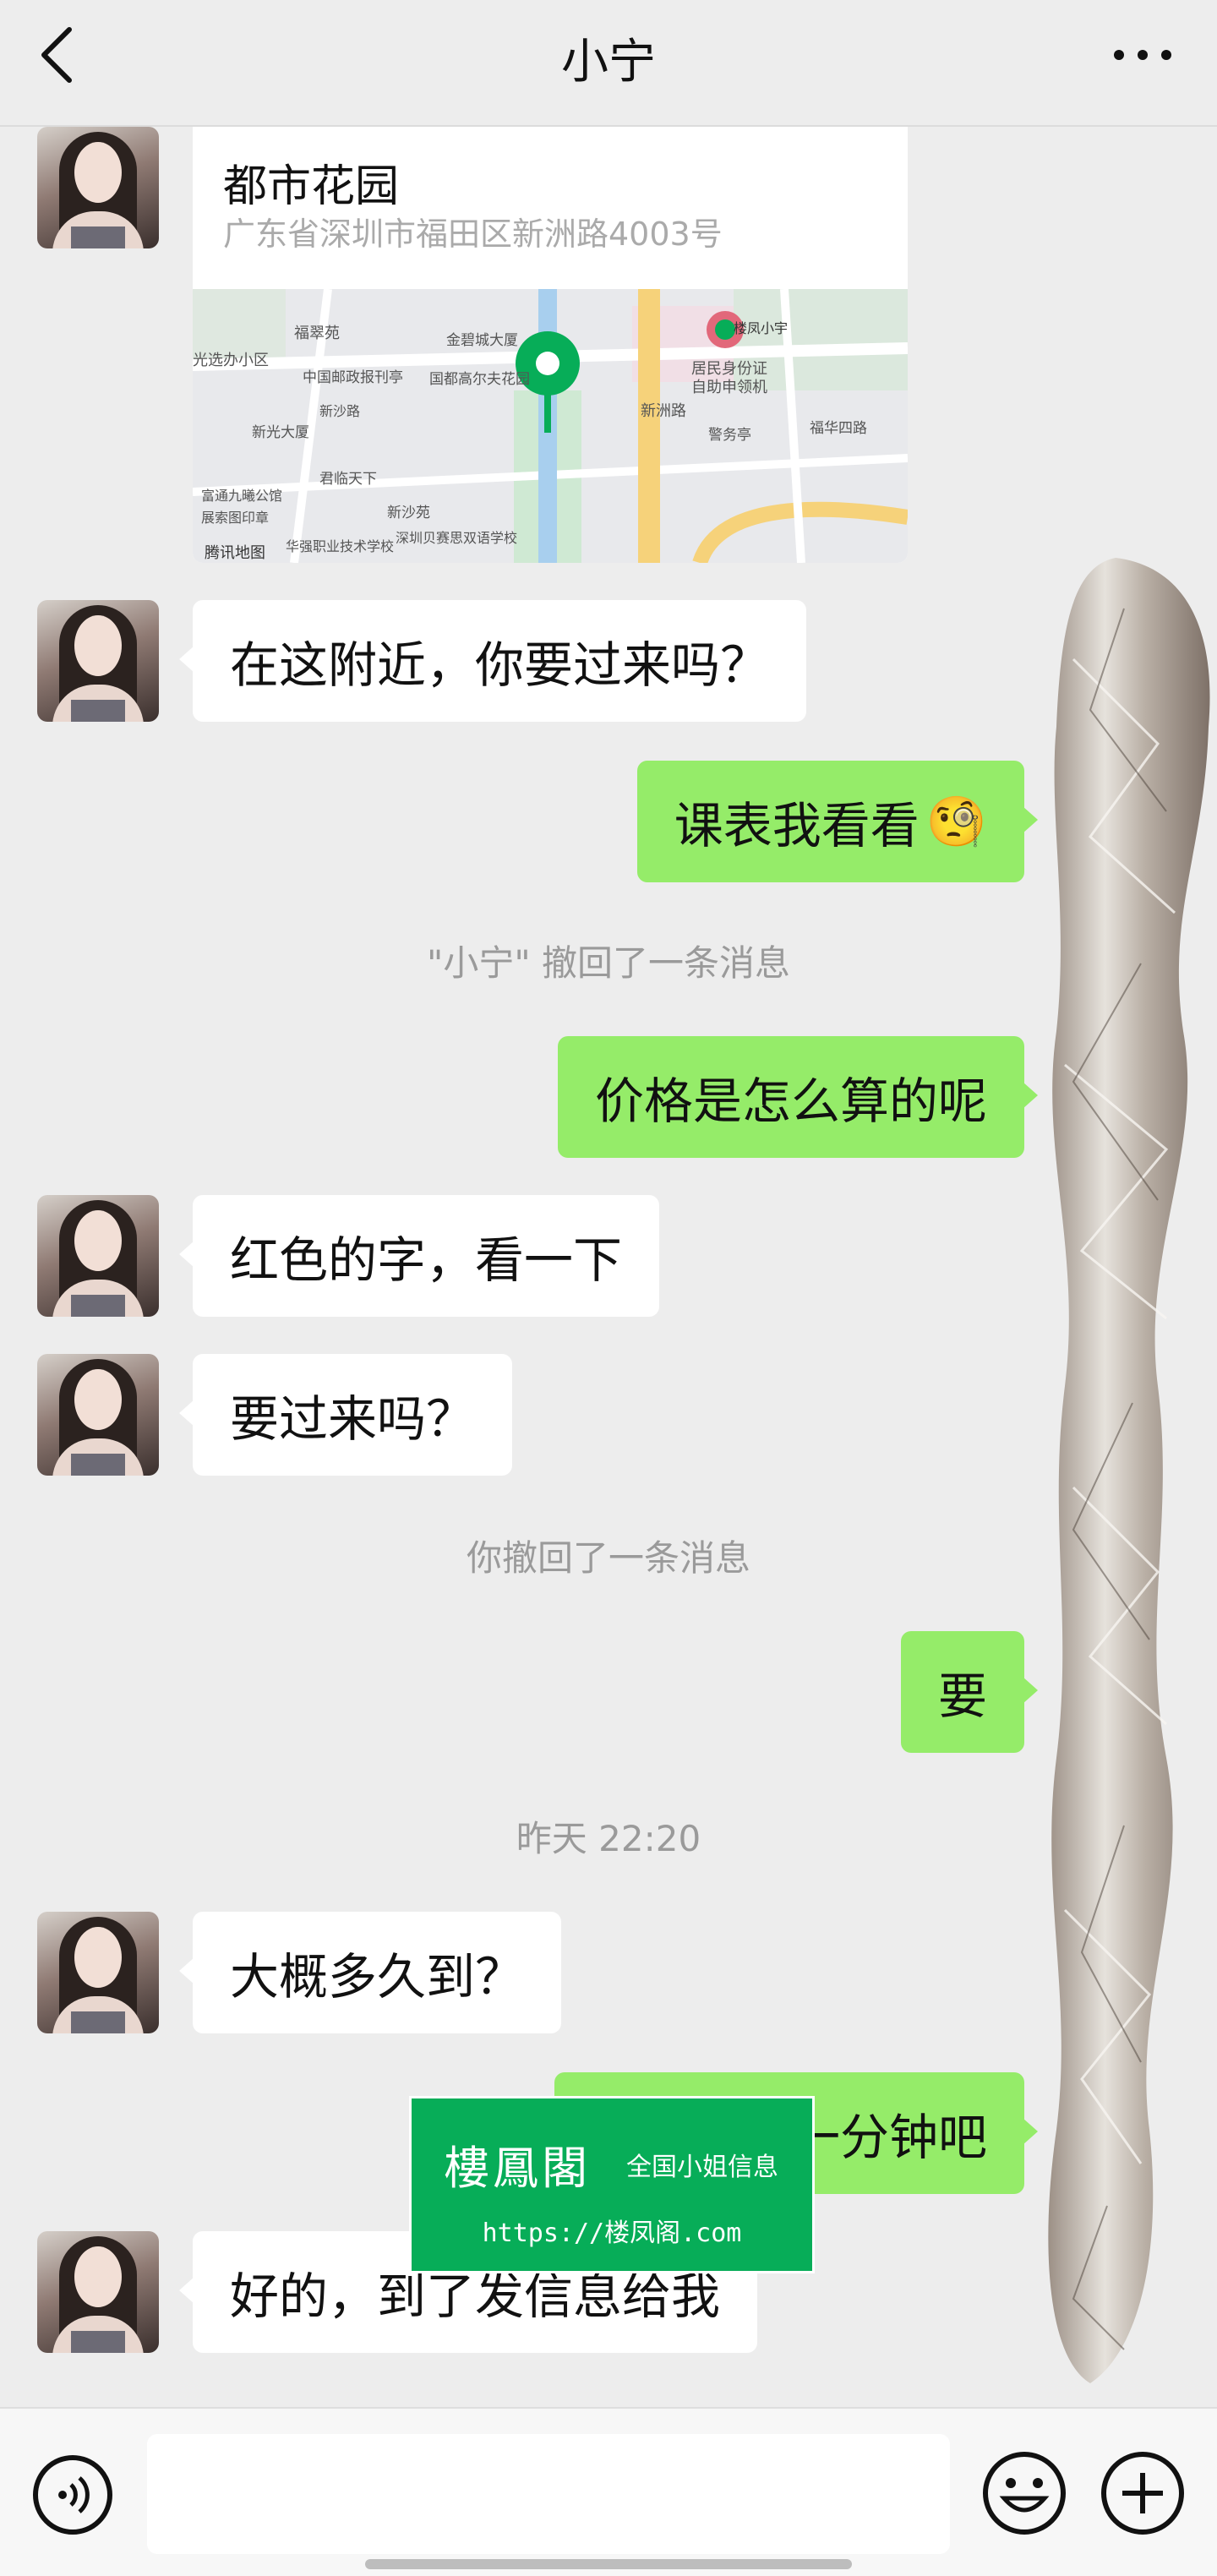 This screenshot has width=1217, height=2576. What do you see at coordinates (280, 432) in the screenshot?
I see `map-label: 新光大厦` at bounding box center [280, 432].